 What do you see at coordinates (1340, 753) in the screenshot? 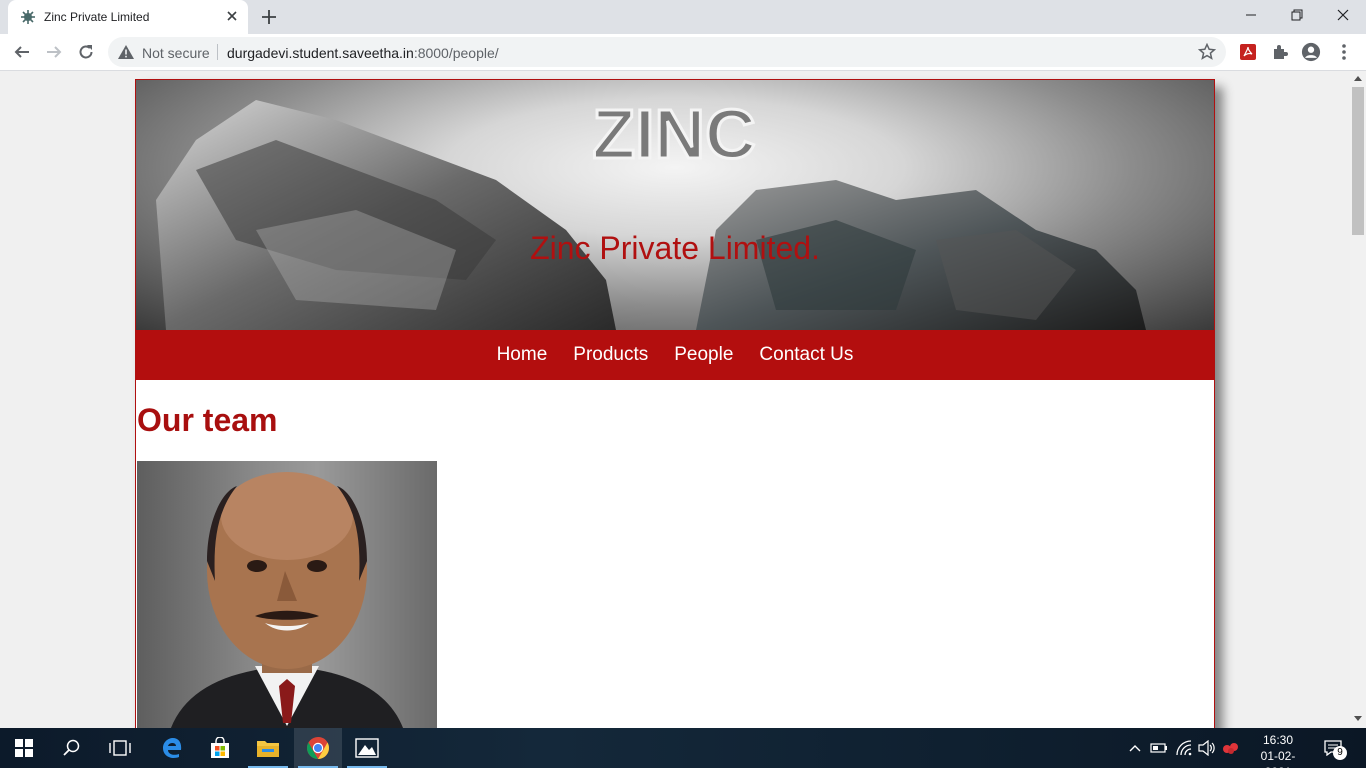
I see `notification-count-badge: 9` at bounding box center [1340, 753].